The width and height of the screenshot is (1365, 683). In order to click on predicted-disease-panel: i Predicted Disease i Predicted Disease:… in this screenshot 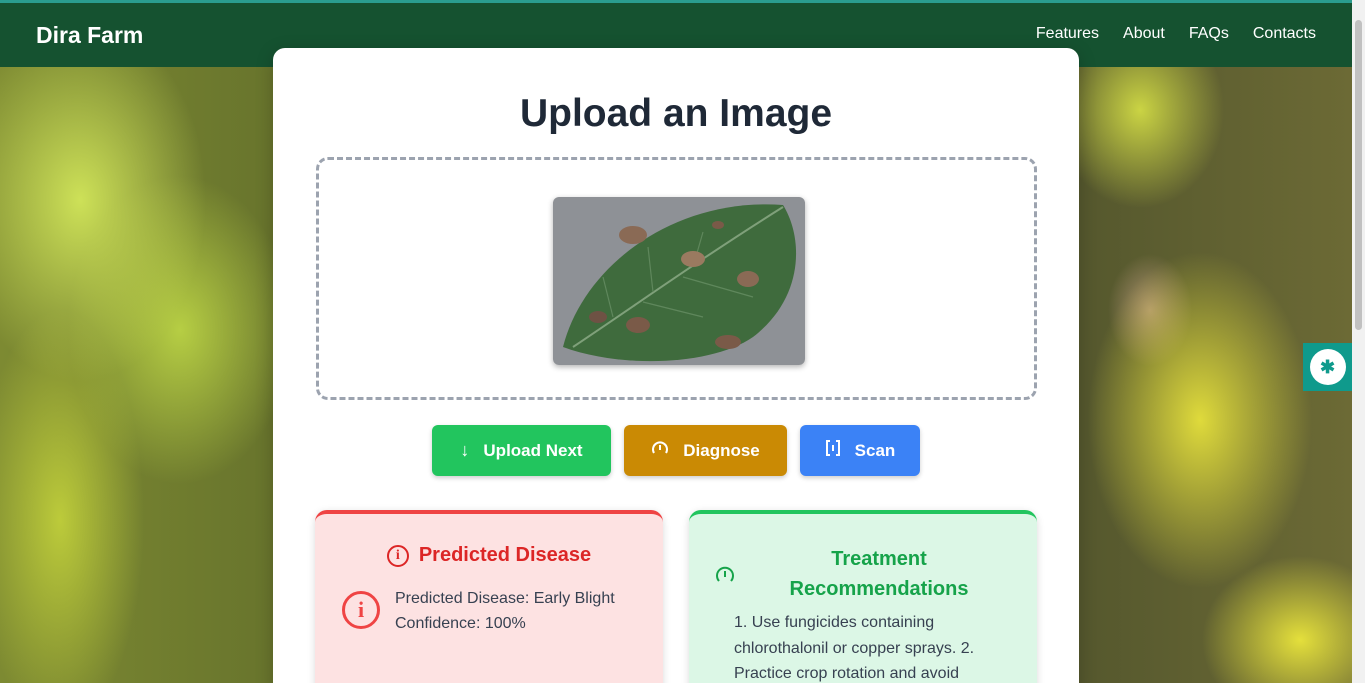, I will do `click(489, 596)`.